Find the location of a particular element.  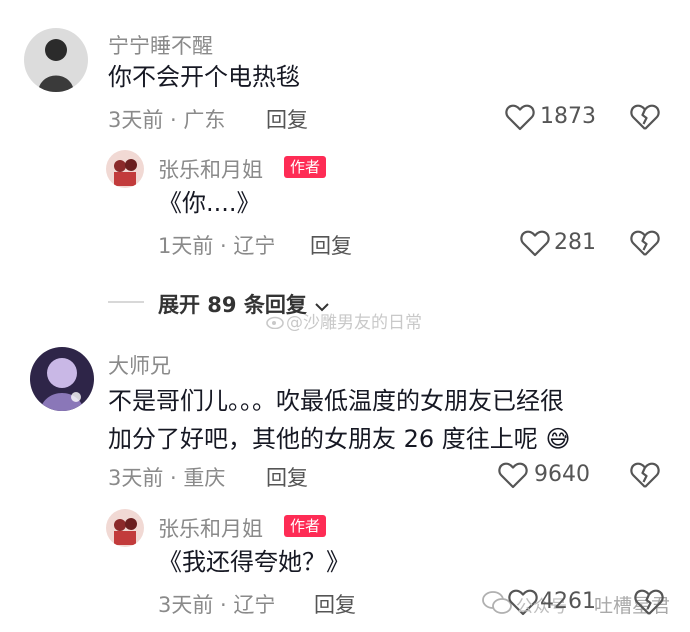

like-count: 281 is located at coordinates (575, 242).